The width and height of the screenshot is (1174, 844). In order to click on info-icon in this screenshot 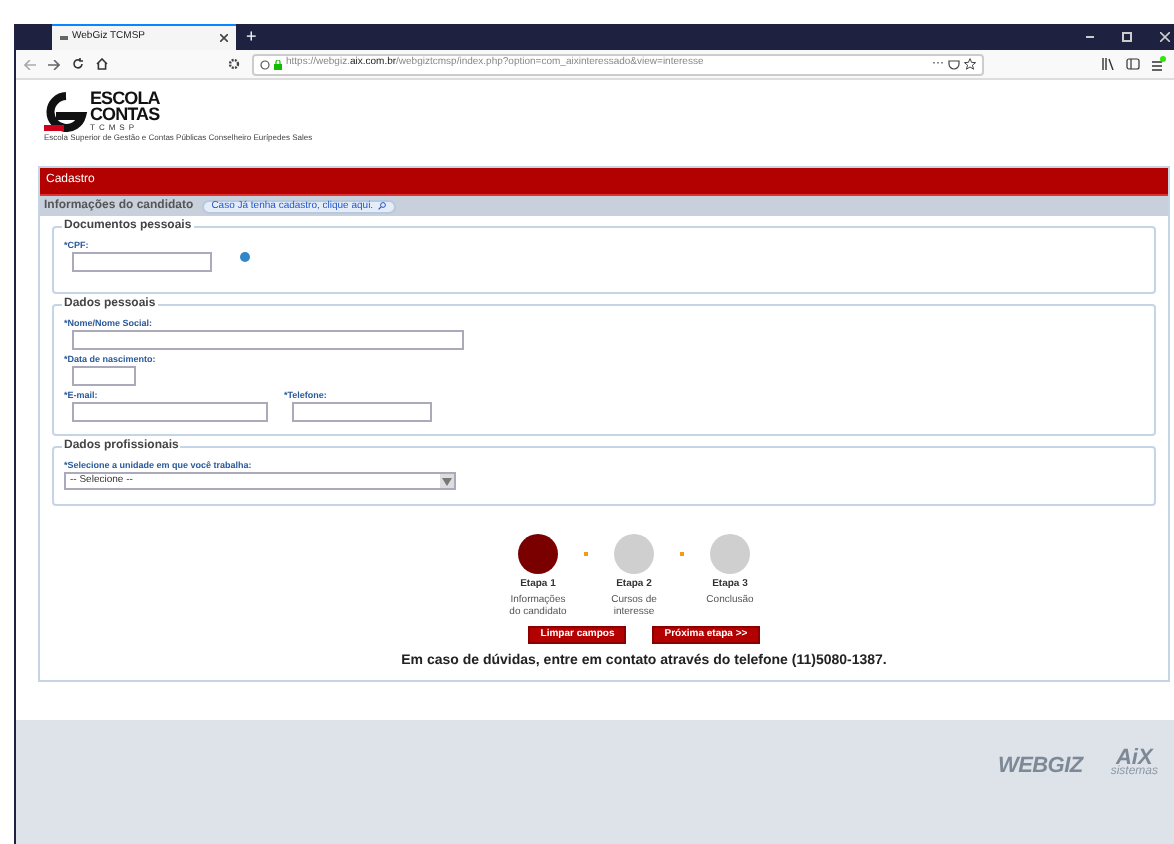, I will do `click(265, 64)`.